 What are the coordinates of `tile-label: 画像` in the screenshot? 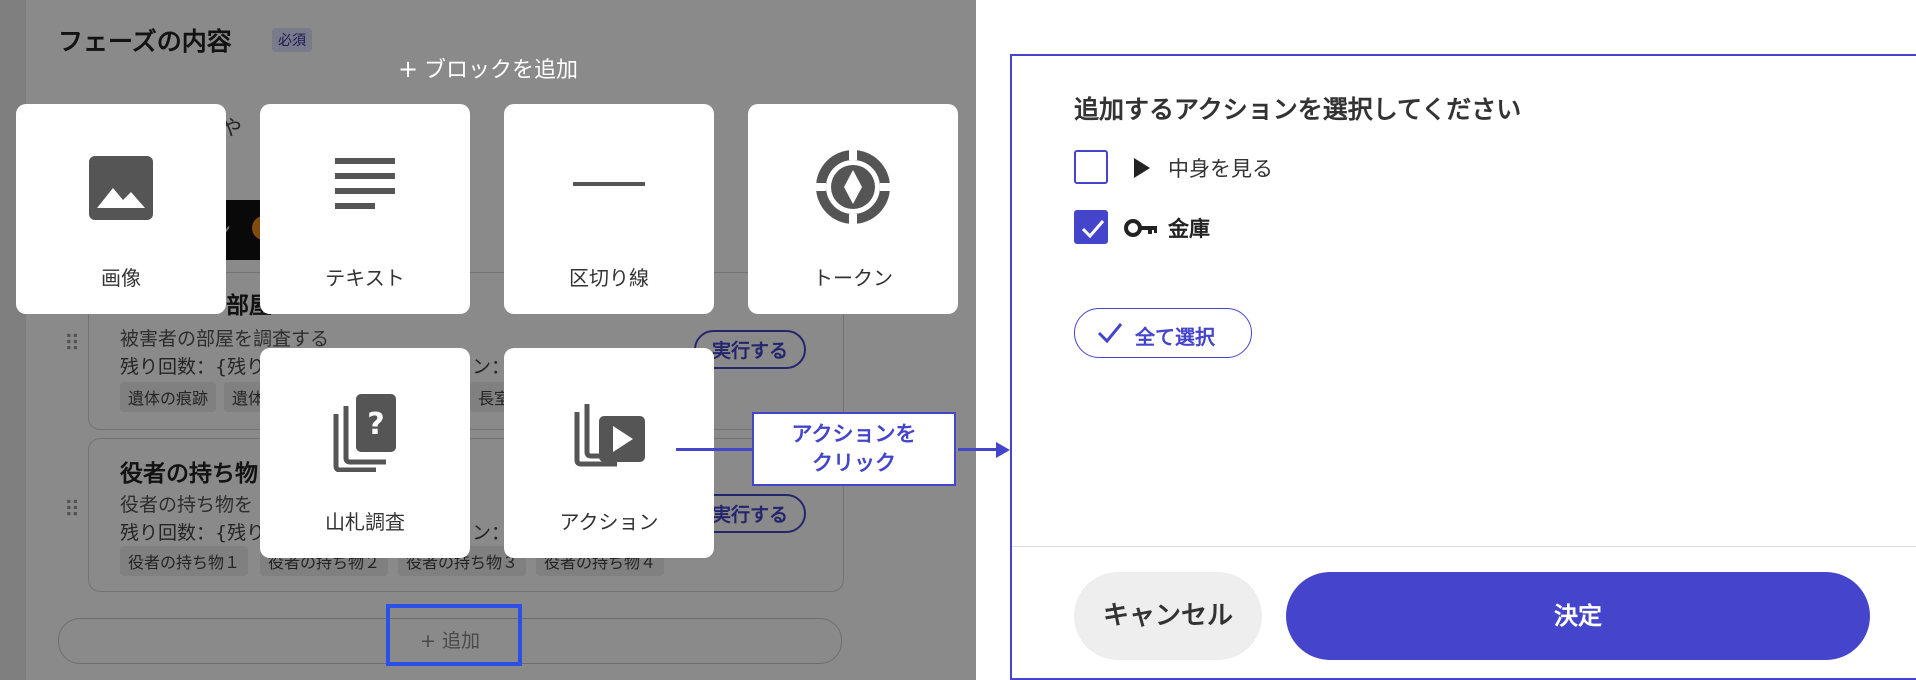 It's located at (121, 278).